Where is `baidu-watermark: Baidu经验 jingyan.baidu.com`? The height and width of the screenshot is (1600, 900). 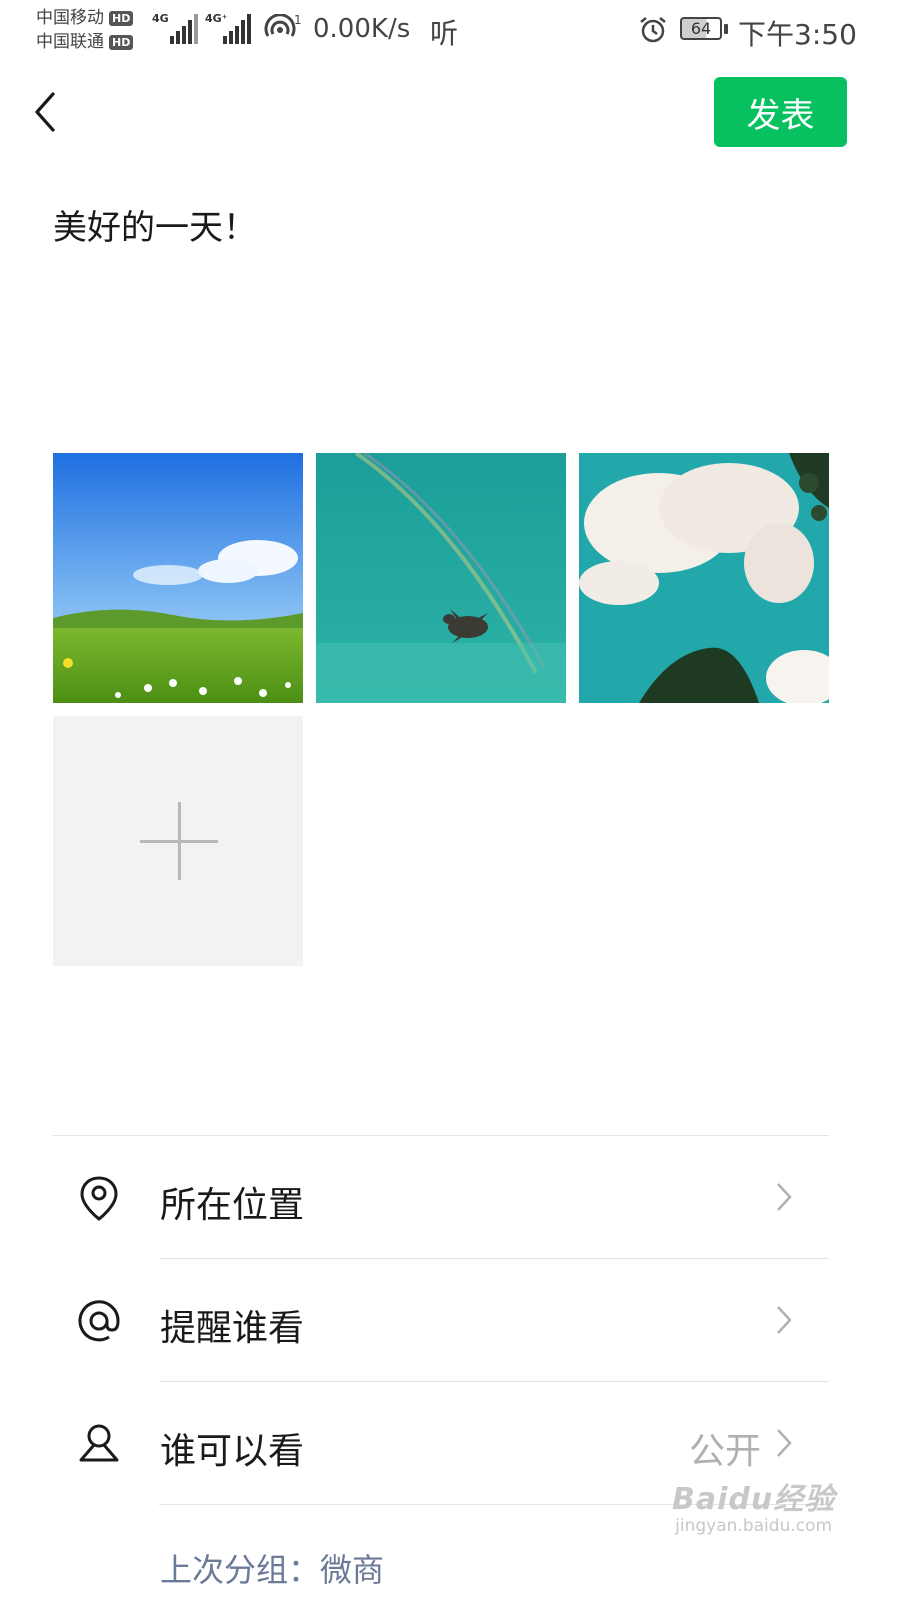 baidu-watermark: Baidu经验 jingyan.baidu.com is located at coordinates (753, 1505).